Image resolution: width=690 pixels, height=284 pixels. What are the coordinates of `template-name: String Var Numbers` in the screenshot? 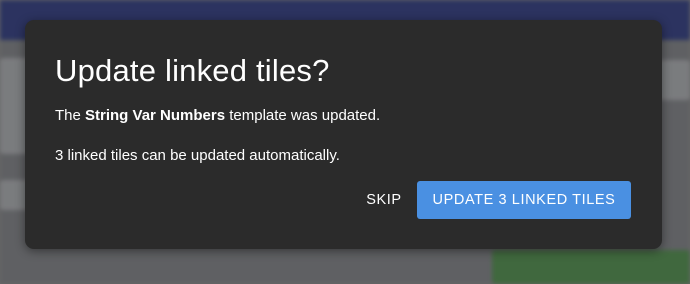 It's located at (155, 115).